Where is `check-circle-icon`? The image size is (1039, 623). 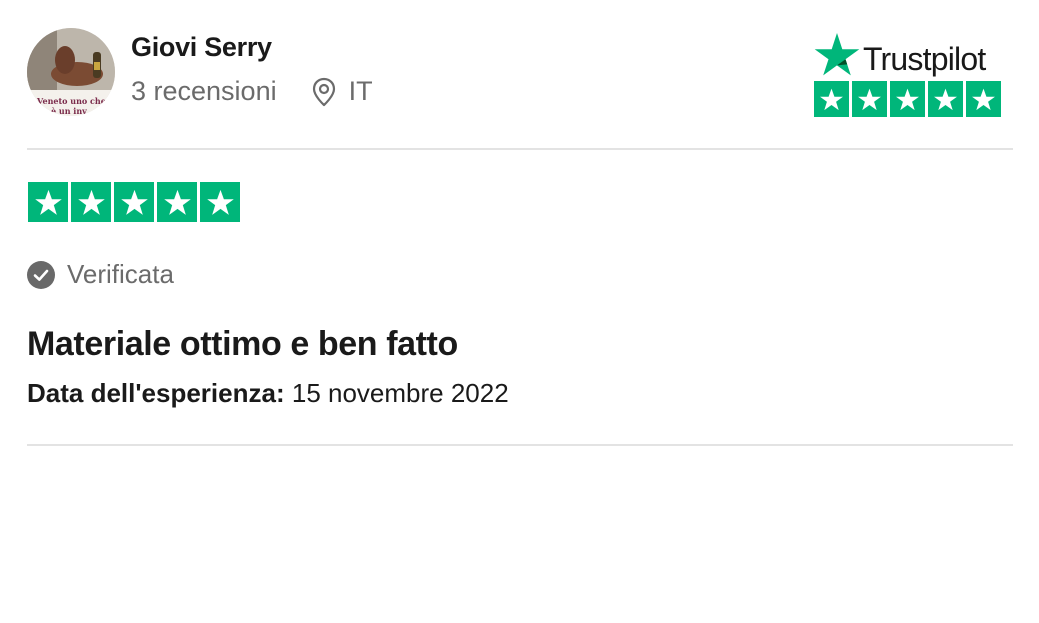 check-circle-icon is located at coordinates (41, 274).